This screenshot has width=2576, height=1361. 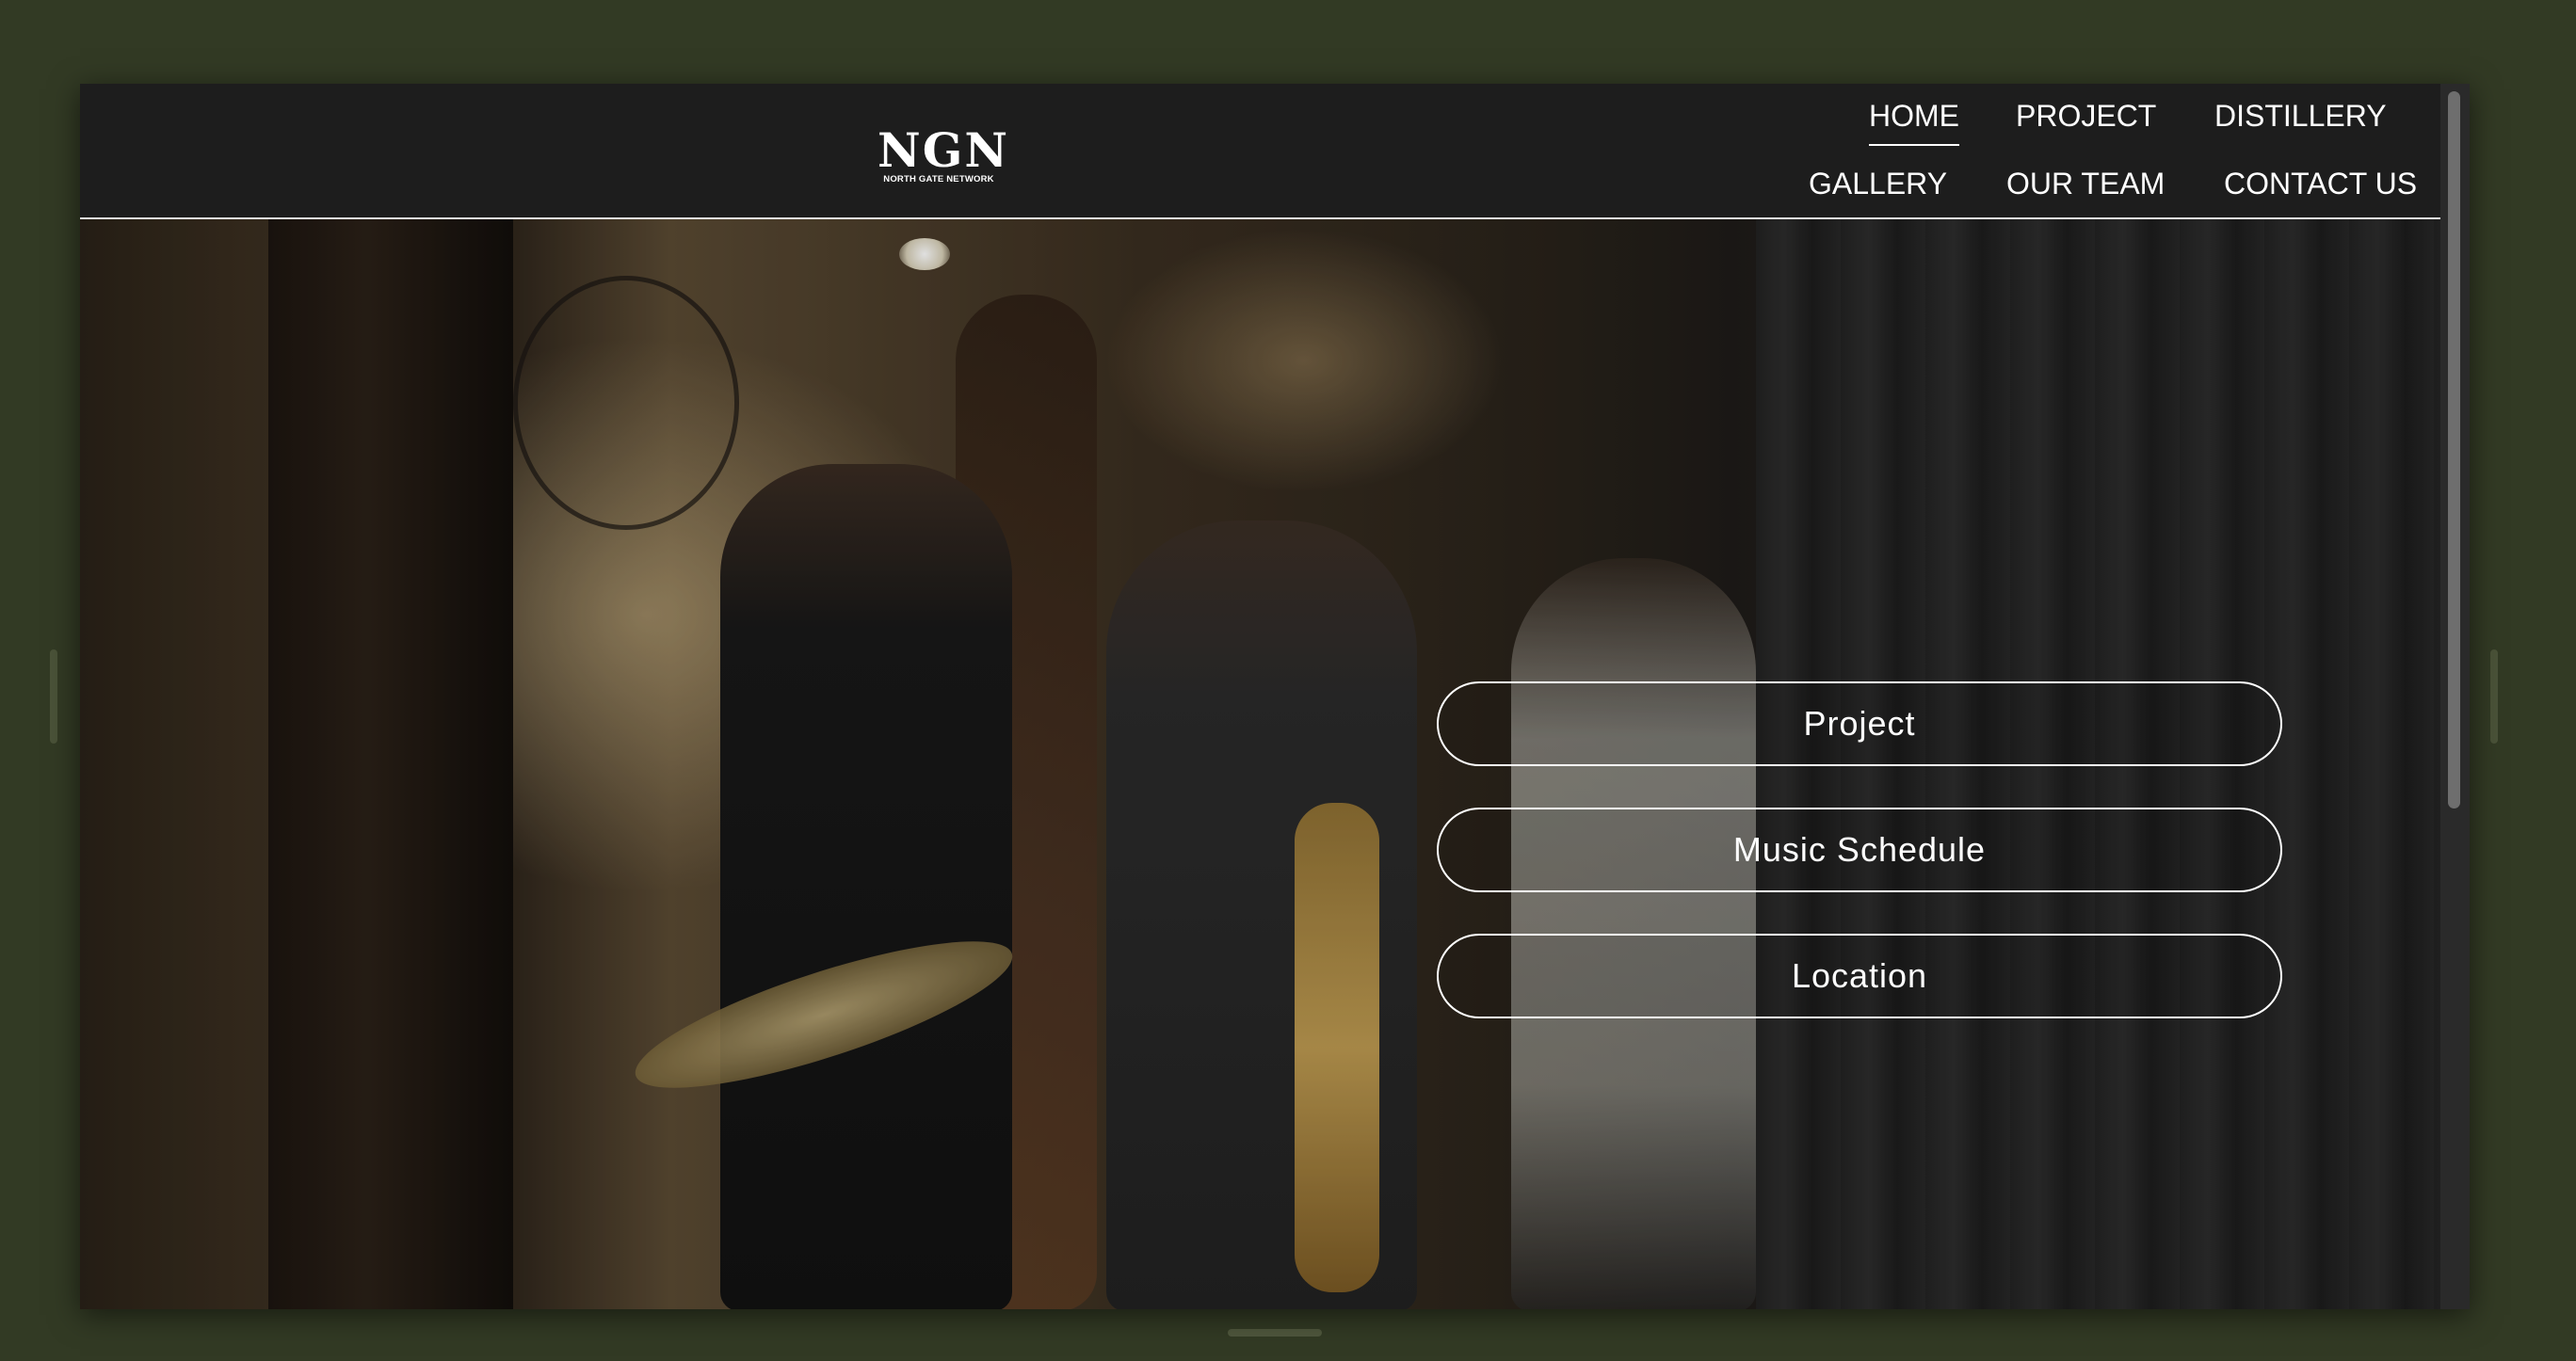 I want to click on logo-mark: NGN, so click(x=943, y=150).